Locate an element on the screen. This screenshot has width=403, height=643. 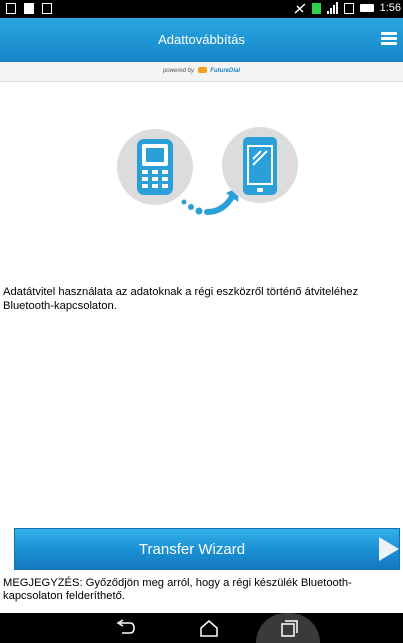
data-icon is located at coordinates (316, 8).